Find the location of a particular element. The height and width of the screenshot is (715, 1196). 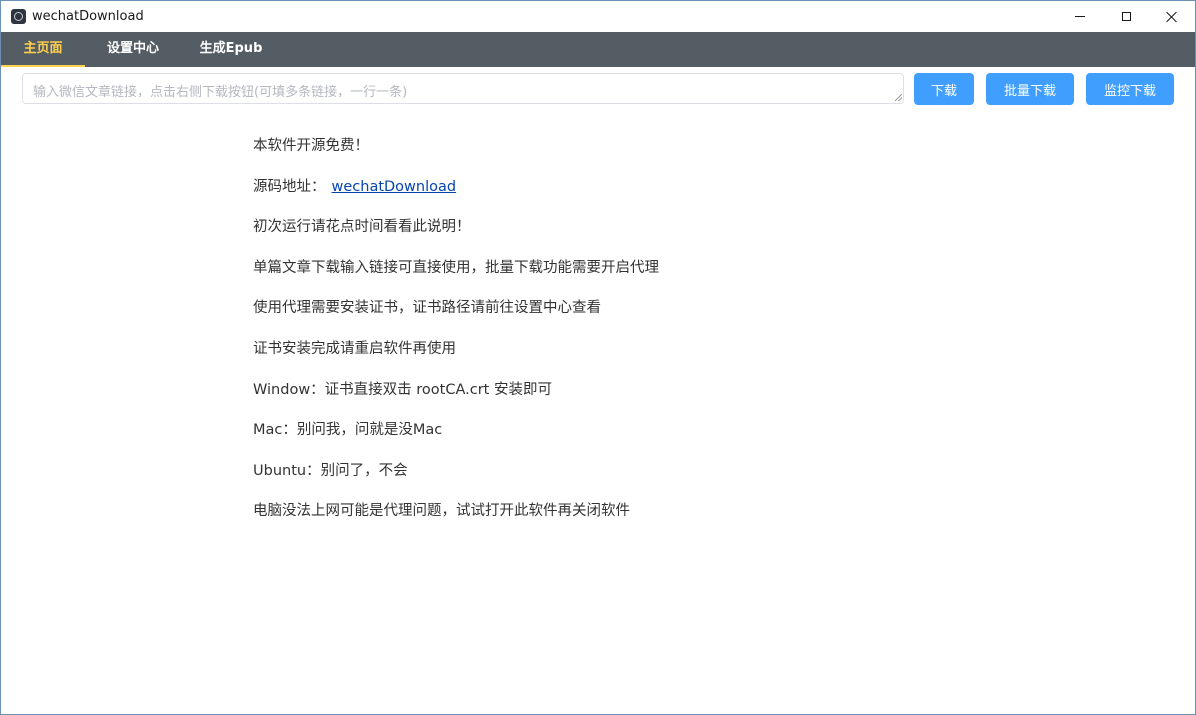

close-icon is located at coordinates (1172, 17).